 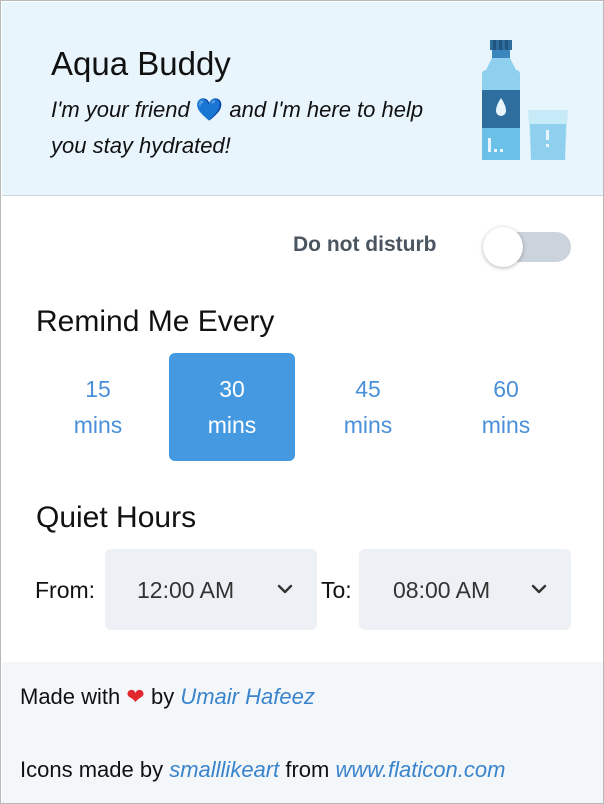 I want to click on made-with-credit: Made with ❤ by Umair Hafeez, so click(x=167, y=697).